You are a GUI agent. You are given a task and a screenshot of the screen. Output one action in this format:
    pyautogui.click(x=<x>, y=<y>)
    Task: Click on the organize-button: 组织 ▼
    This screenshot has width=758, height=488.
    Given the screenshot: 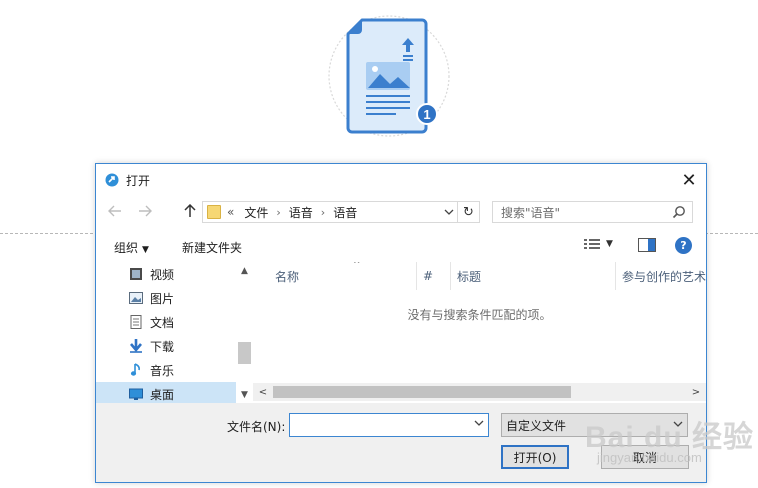 What is the action you would take?
    pyautogui.click(x=131, y=247)
    